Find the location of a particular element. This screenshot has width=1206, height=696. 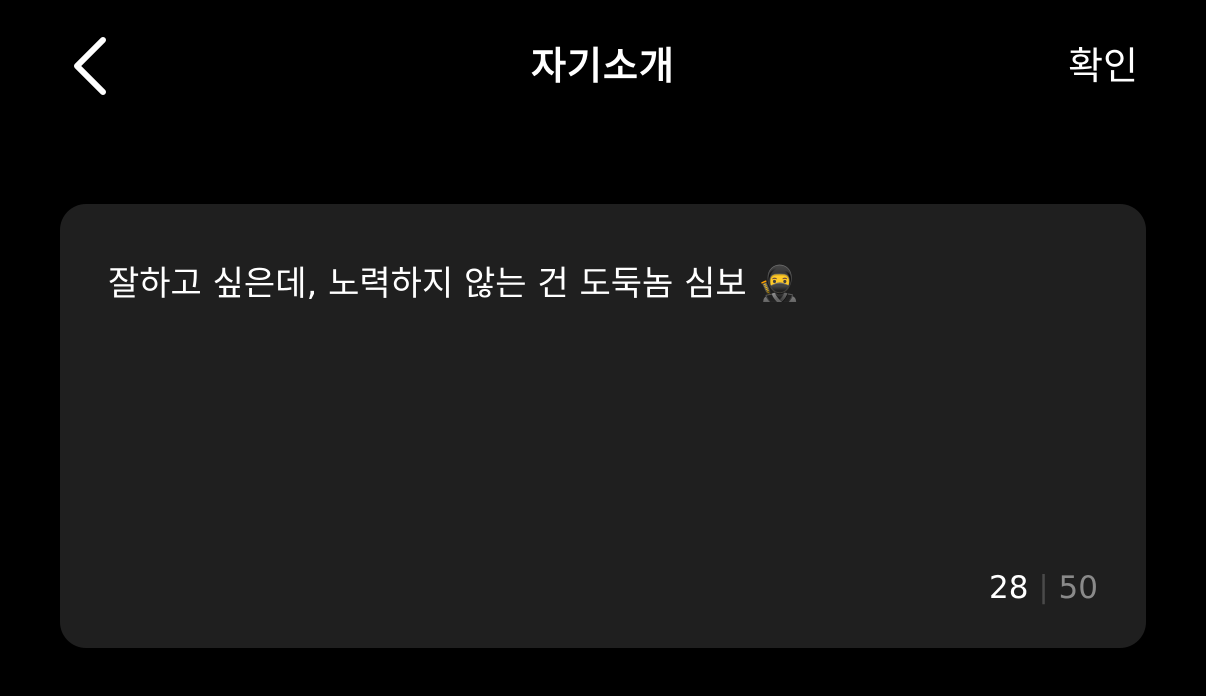

chevron-left-icon is located at coordinates (90, 66).